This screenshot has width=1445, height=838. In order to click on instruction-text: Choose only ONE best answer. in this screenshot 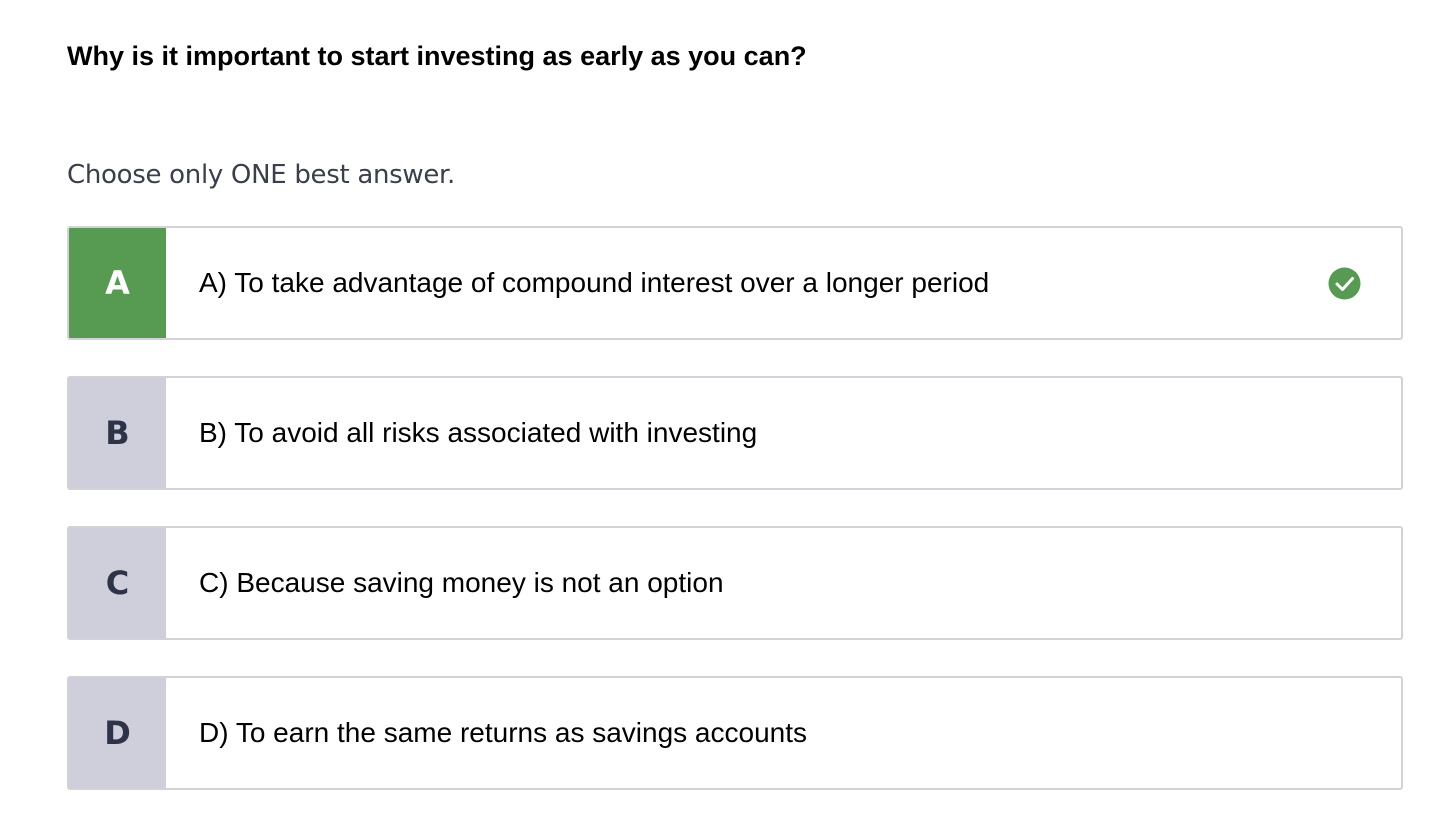, I will do `click(261, 175)`.